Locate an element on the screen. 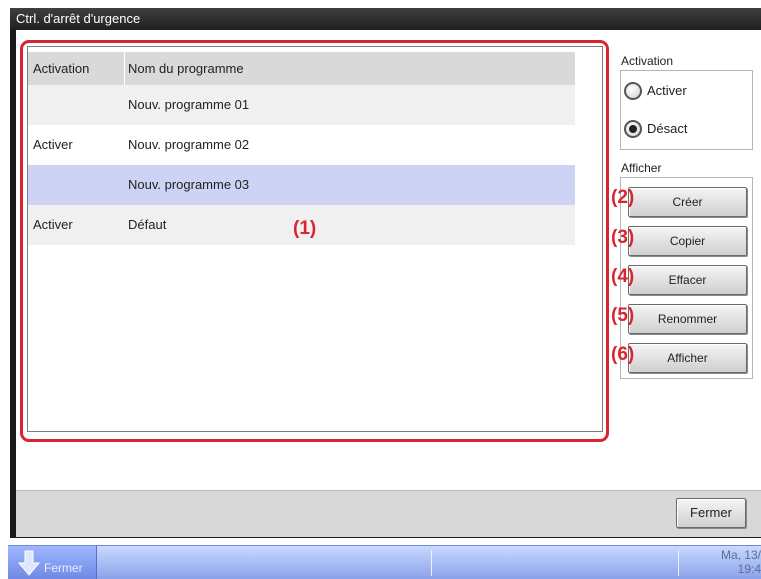 Image resolution: width=761 pixels, height=579 pixels. radio-label-activer: Activer is located at coordinates (667, 90).